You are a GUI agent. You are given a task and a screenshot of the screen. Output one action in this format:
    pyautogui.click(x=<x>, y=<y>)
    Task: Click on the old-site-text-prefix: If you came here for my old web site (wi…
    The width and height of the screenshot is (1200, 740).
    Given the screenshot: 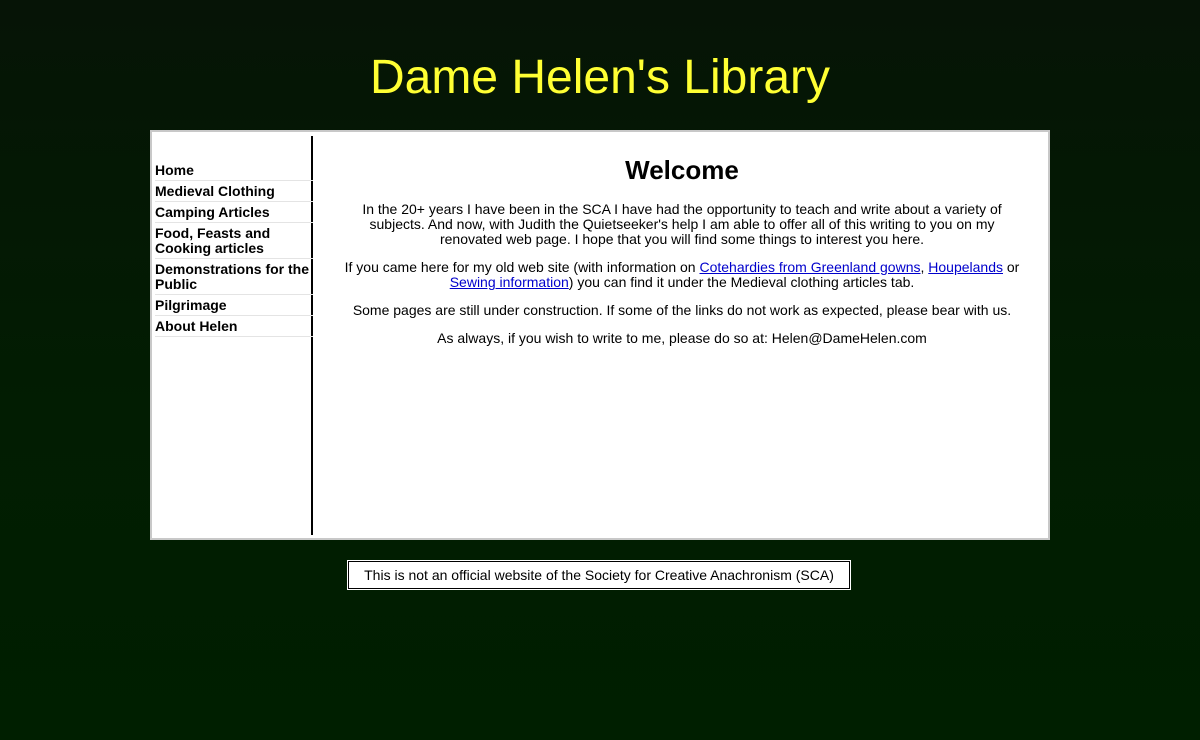 What is the action you would take?
    pyautogui.click(x=522, y=267)
    